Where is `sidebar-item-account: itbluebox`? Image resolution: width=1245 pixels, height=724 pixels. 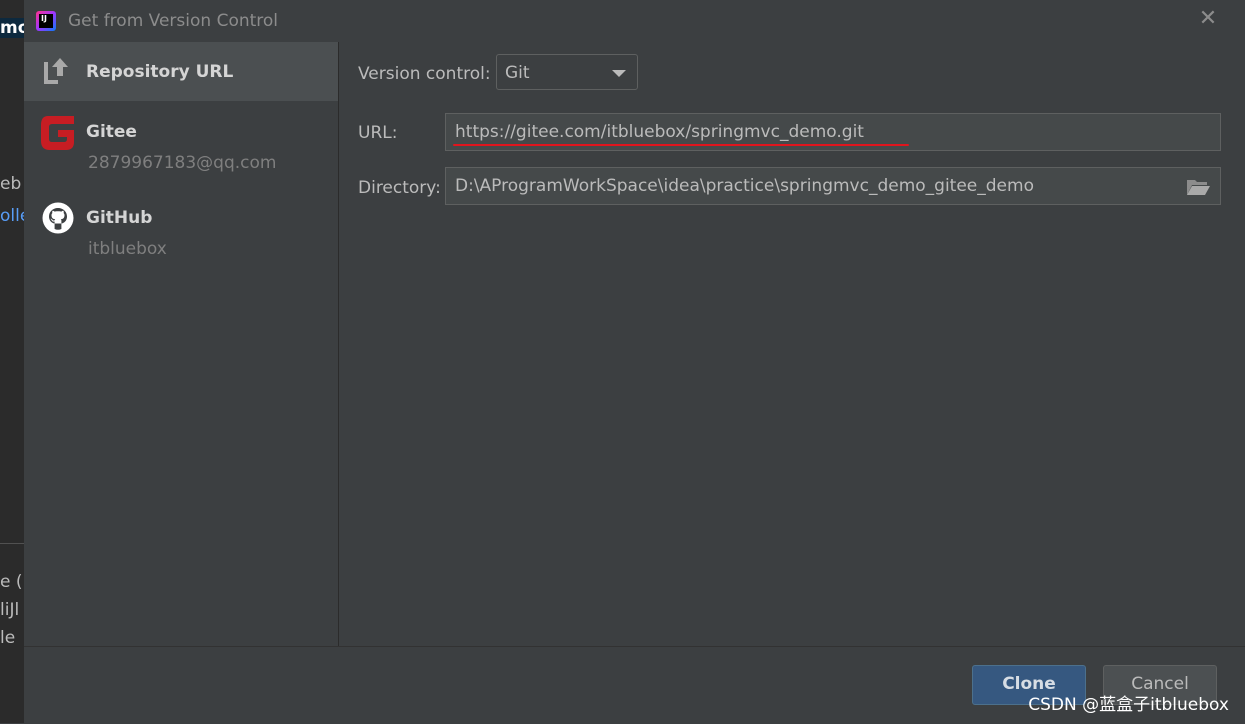 sidebar-item-account: itbluebox is located at coordinates (127, 249).